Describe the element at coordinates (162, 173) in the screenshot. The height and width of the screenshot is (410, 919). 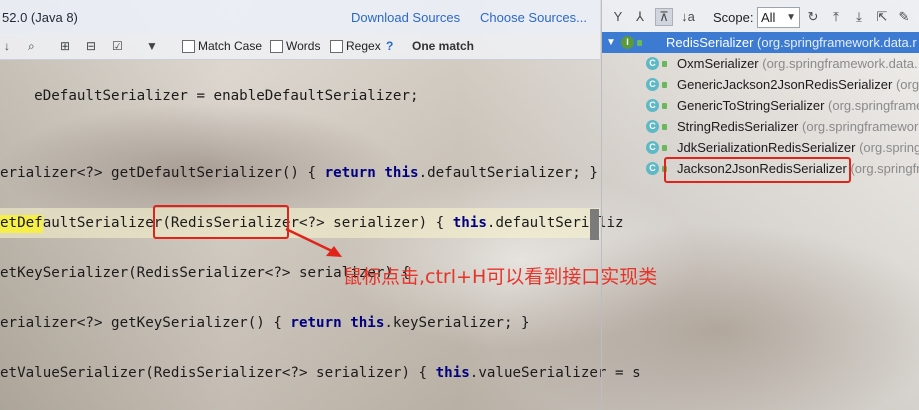
I see `code-text: erializer<?> getDefaultSerializer() {` at that location.